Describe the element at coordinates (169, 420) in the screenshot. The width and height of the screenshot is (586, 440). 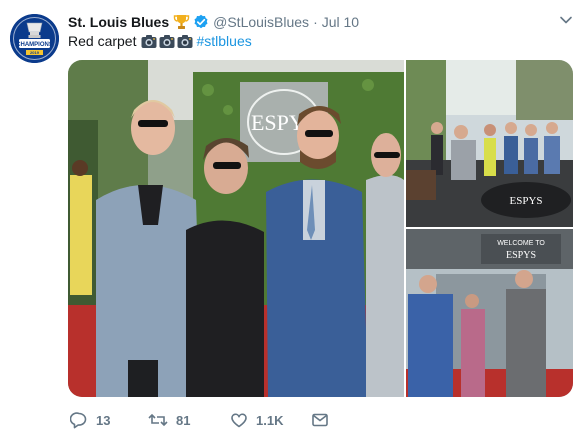
I see `retweet-button: 81` at that location.